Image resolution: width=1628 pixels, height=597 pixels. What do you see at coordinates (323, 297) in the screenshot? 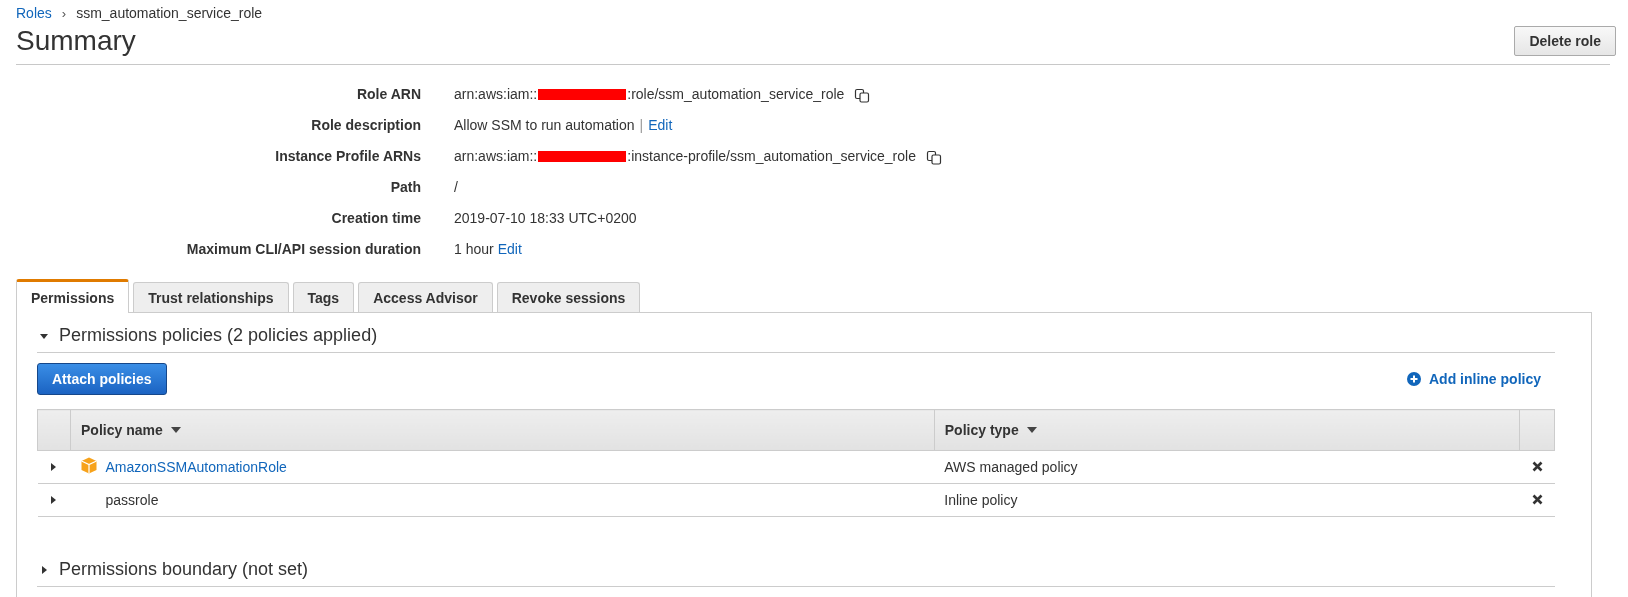
I see `tab: Tags` at bounding box center [323, 297].